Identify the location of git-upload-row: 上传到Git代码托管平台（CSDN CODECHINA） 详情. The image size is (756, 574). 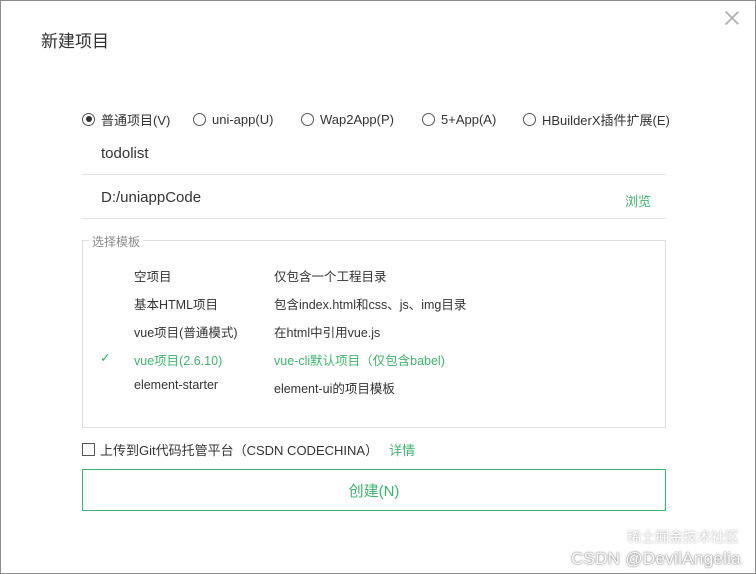
(248, 449).